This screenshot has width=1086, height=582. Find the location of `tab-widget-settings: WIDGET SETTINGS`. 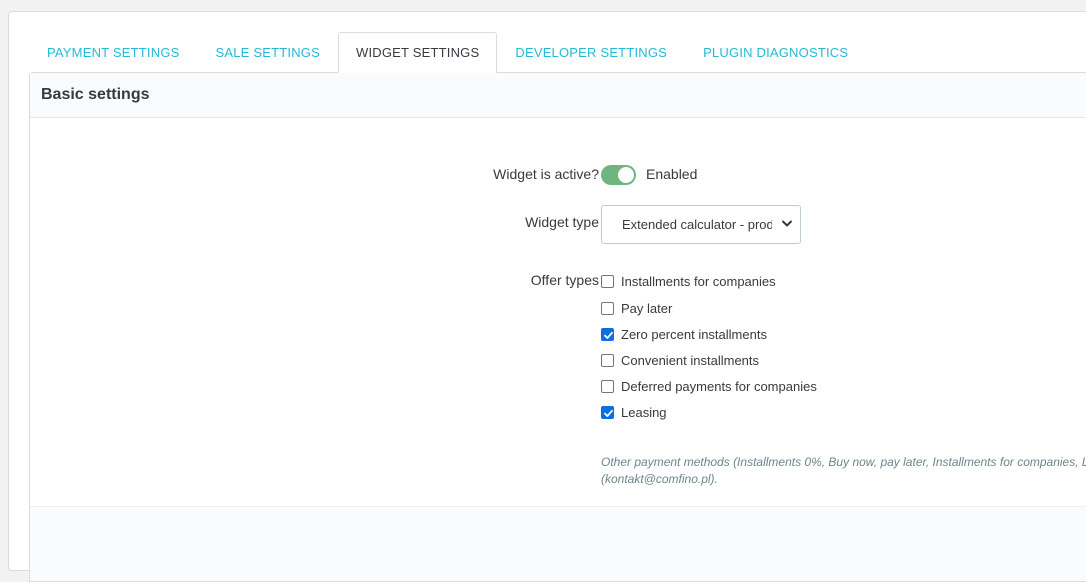

tab-widget-settings: WIDGET SETTINGS is located at coordinates (417, 52).